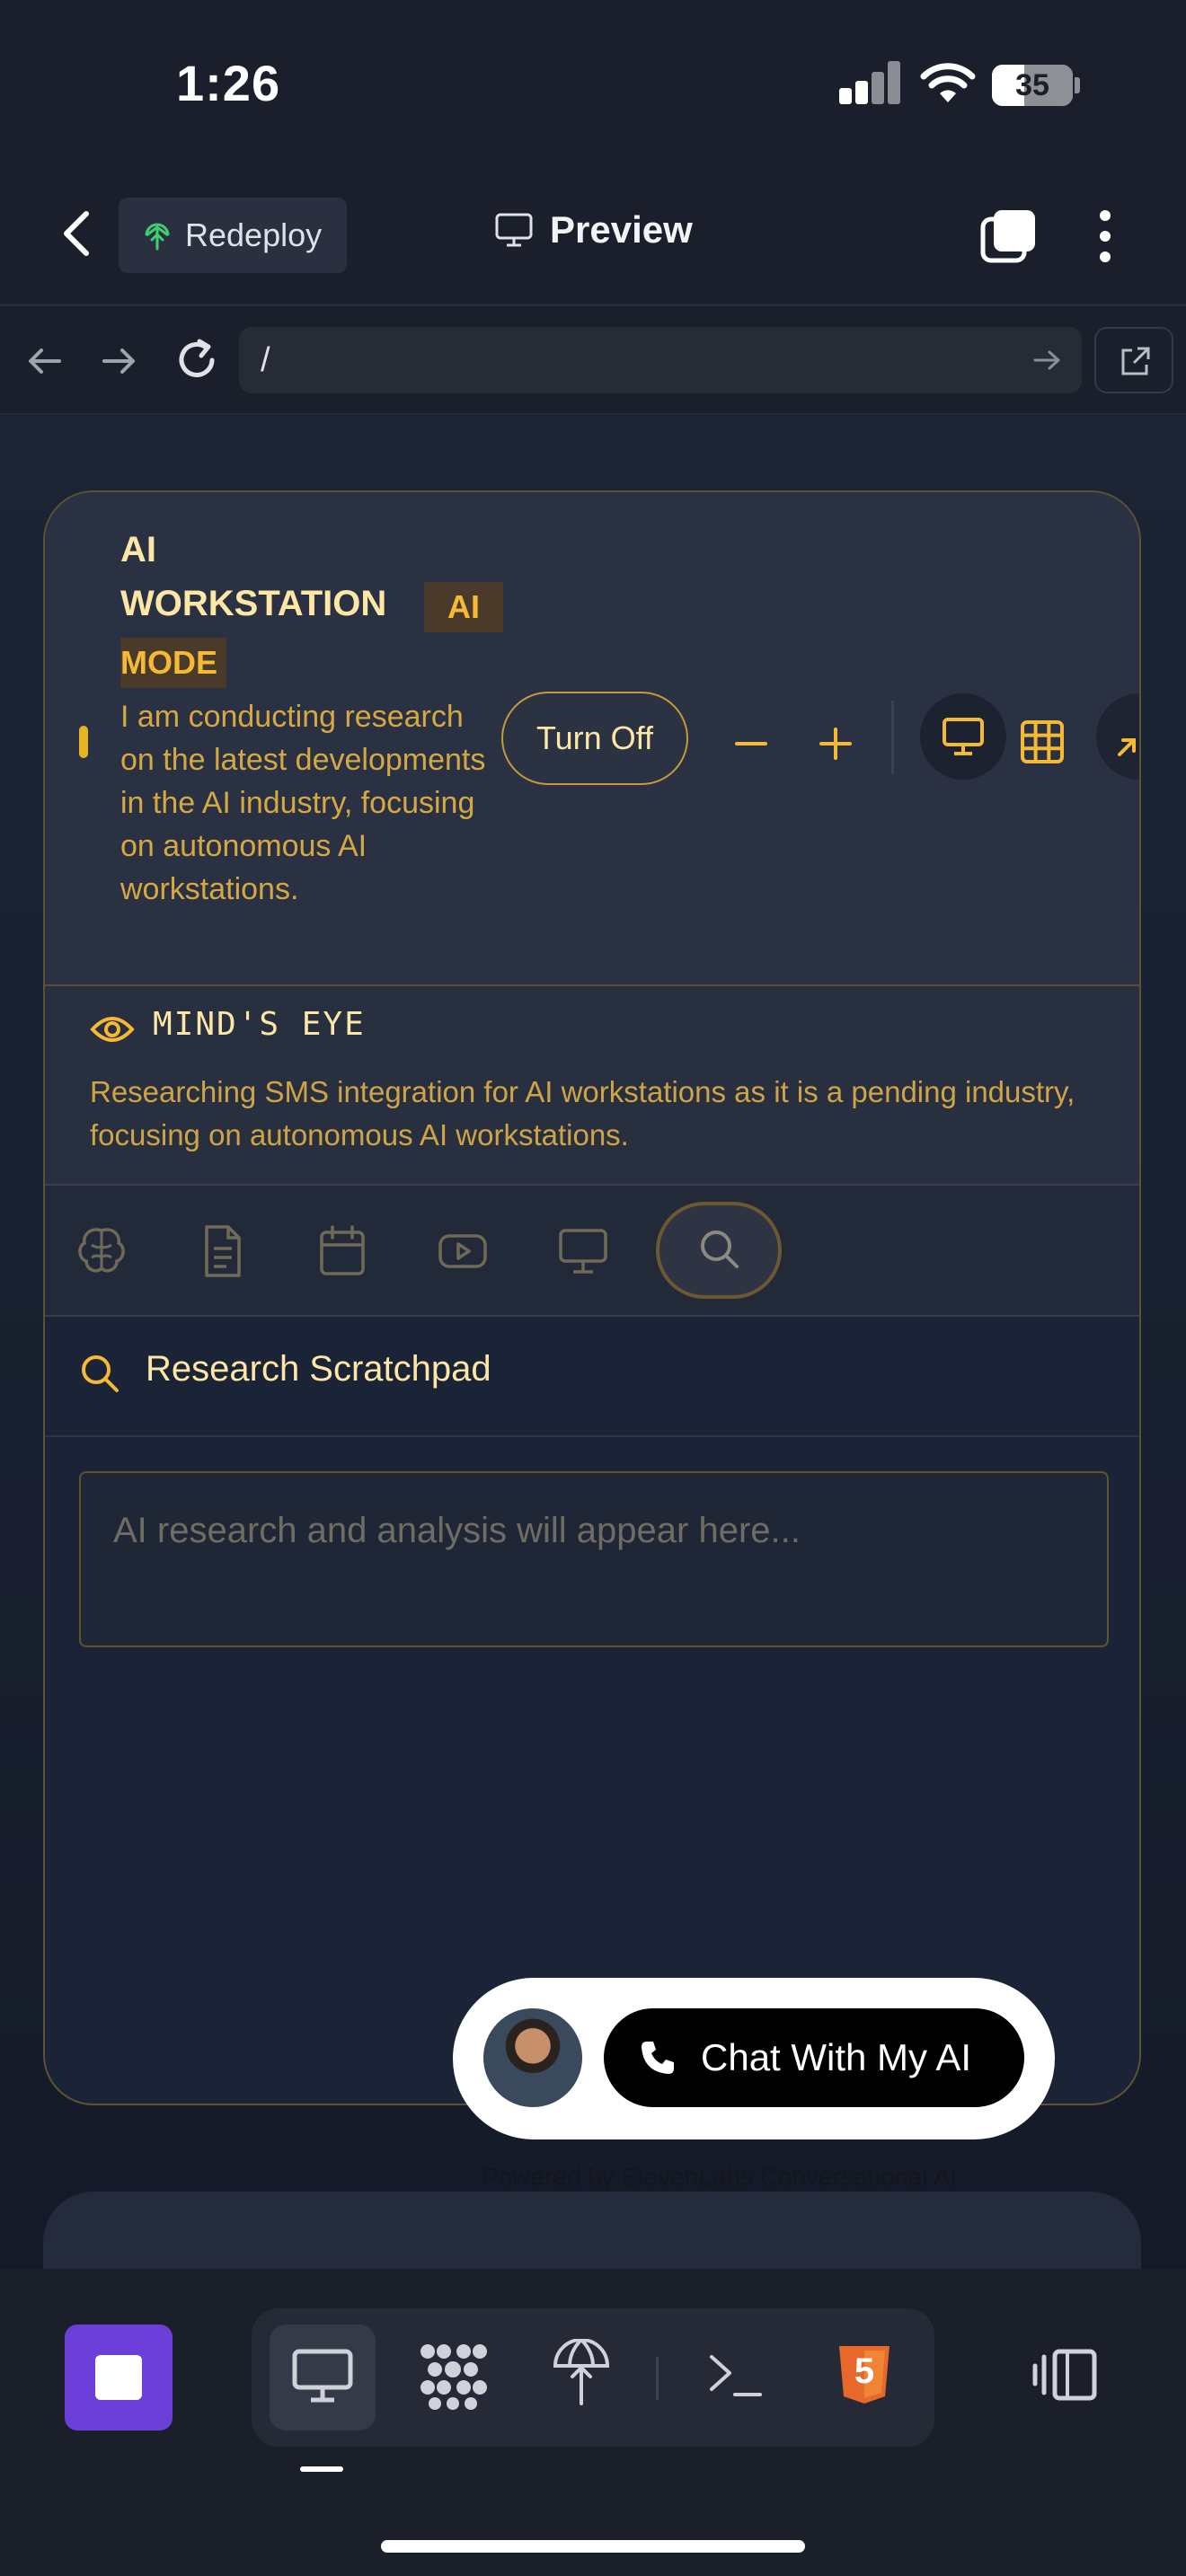 The image size is (1186, 2576). Describe the element at coordinates (222, 1251) in the screenshot. I see `document-icon` at that location.